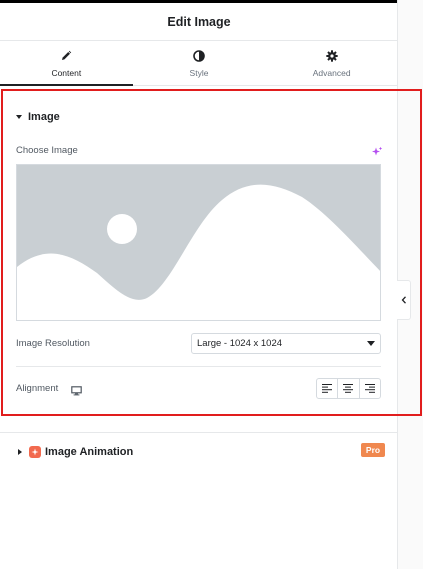 The height and width of the screenshot is (569, 423). I want to click on panel-title: Edit Image, so click(199, 21).